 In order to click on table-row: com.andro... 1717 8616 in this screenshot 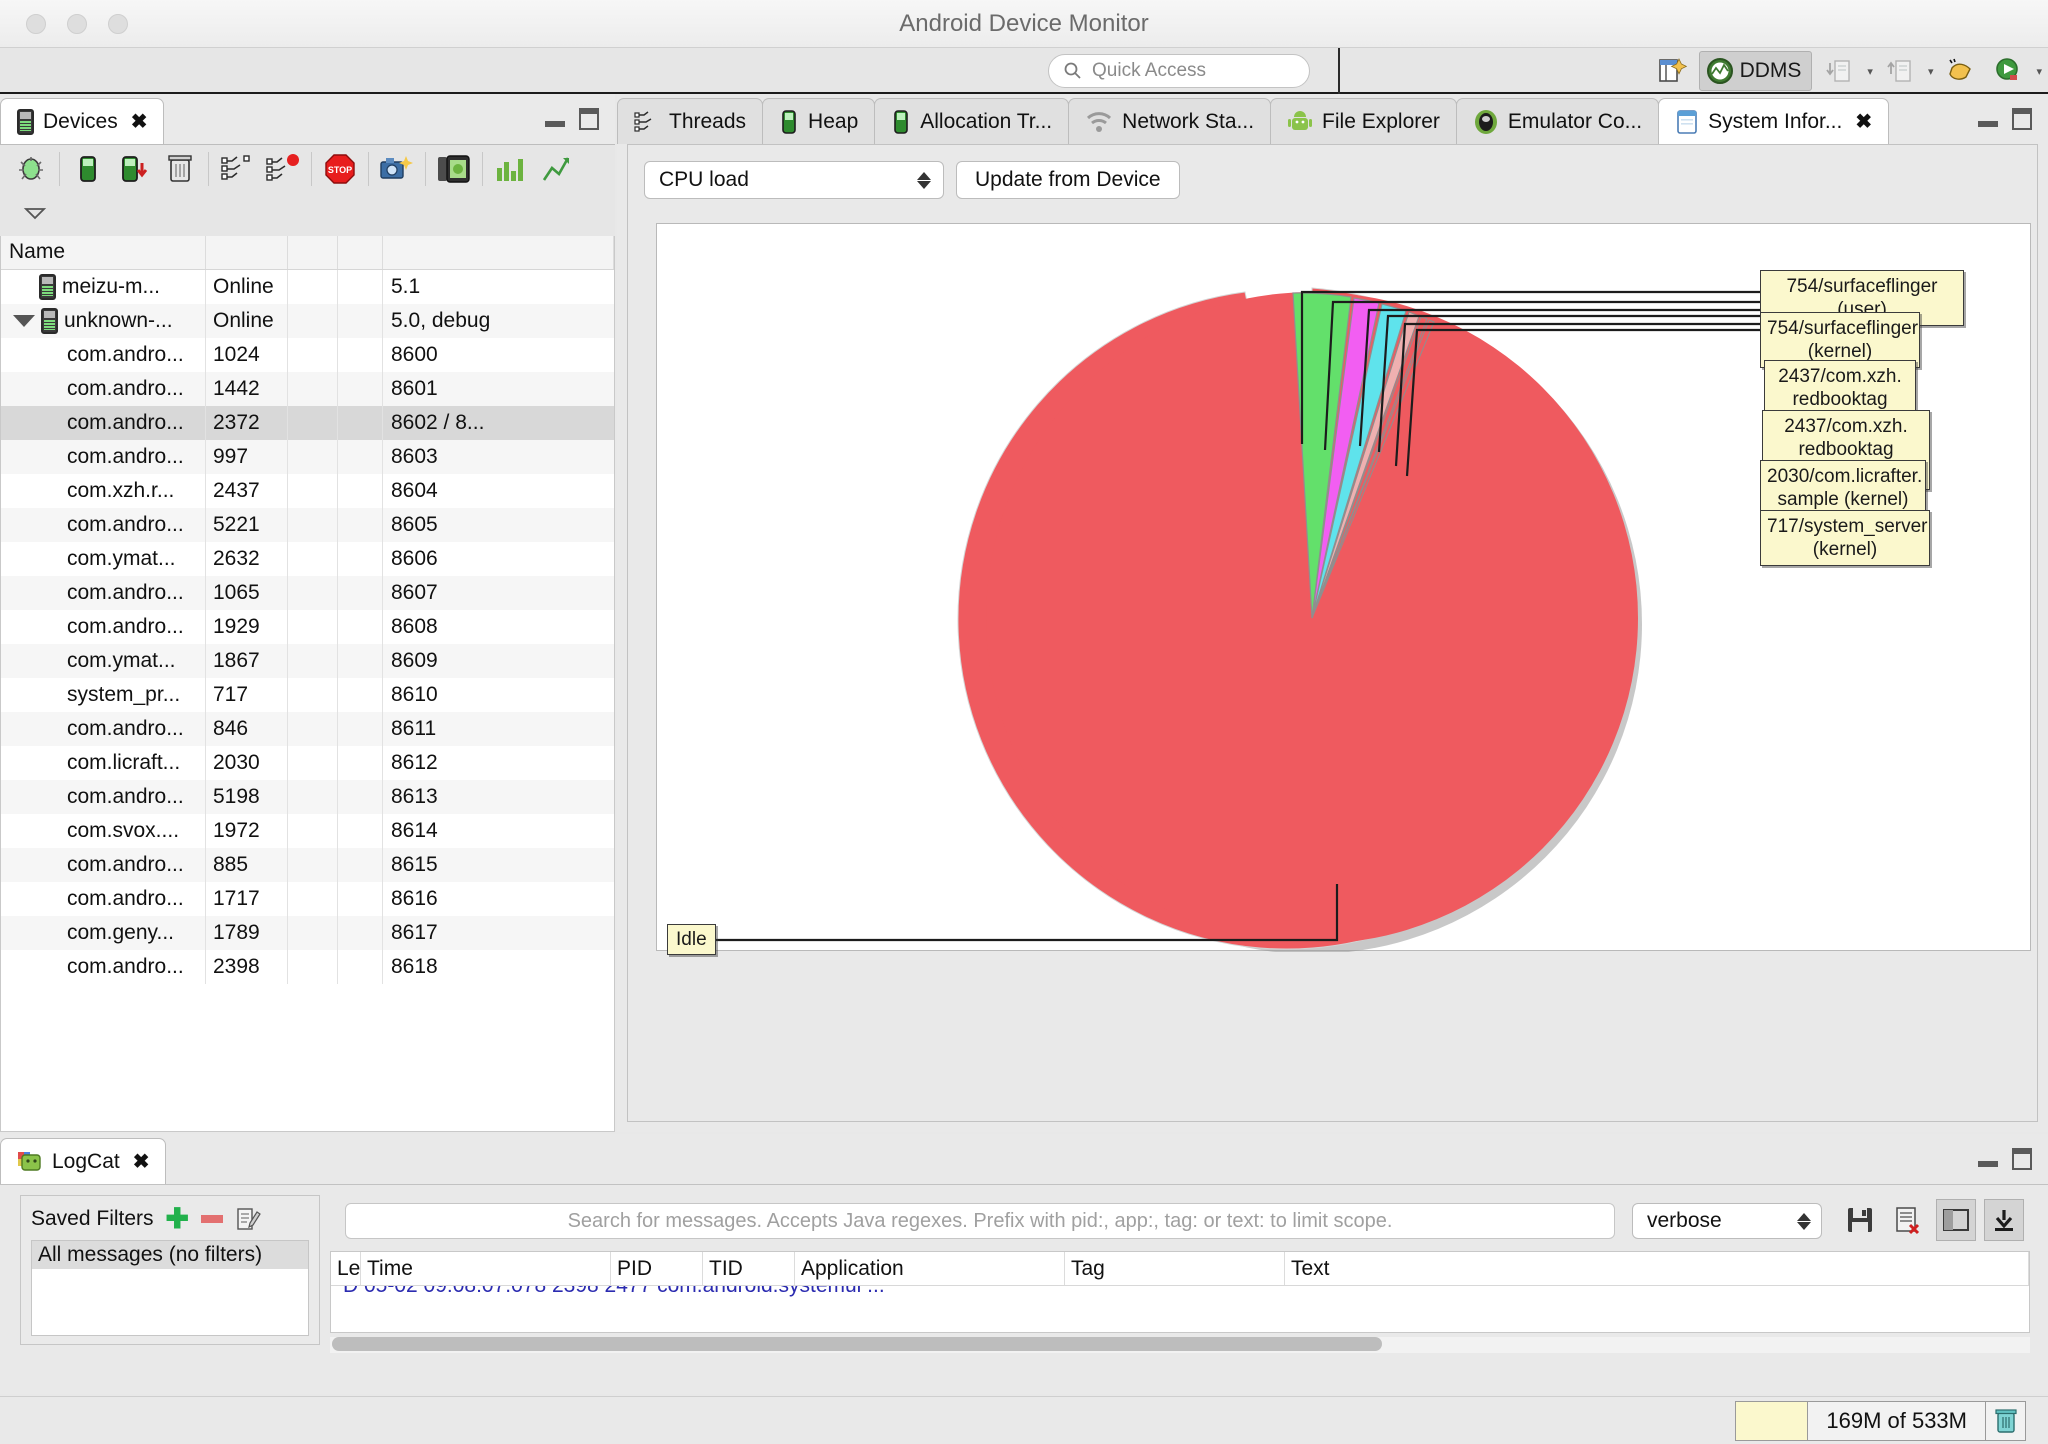, I will do `click(307, 899)`.